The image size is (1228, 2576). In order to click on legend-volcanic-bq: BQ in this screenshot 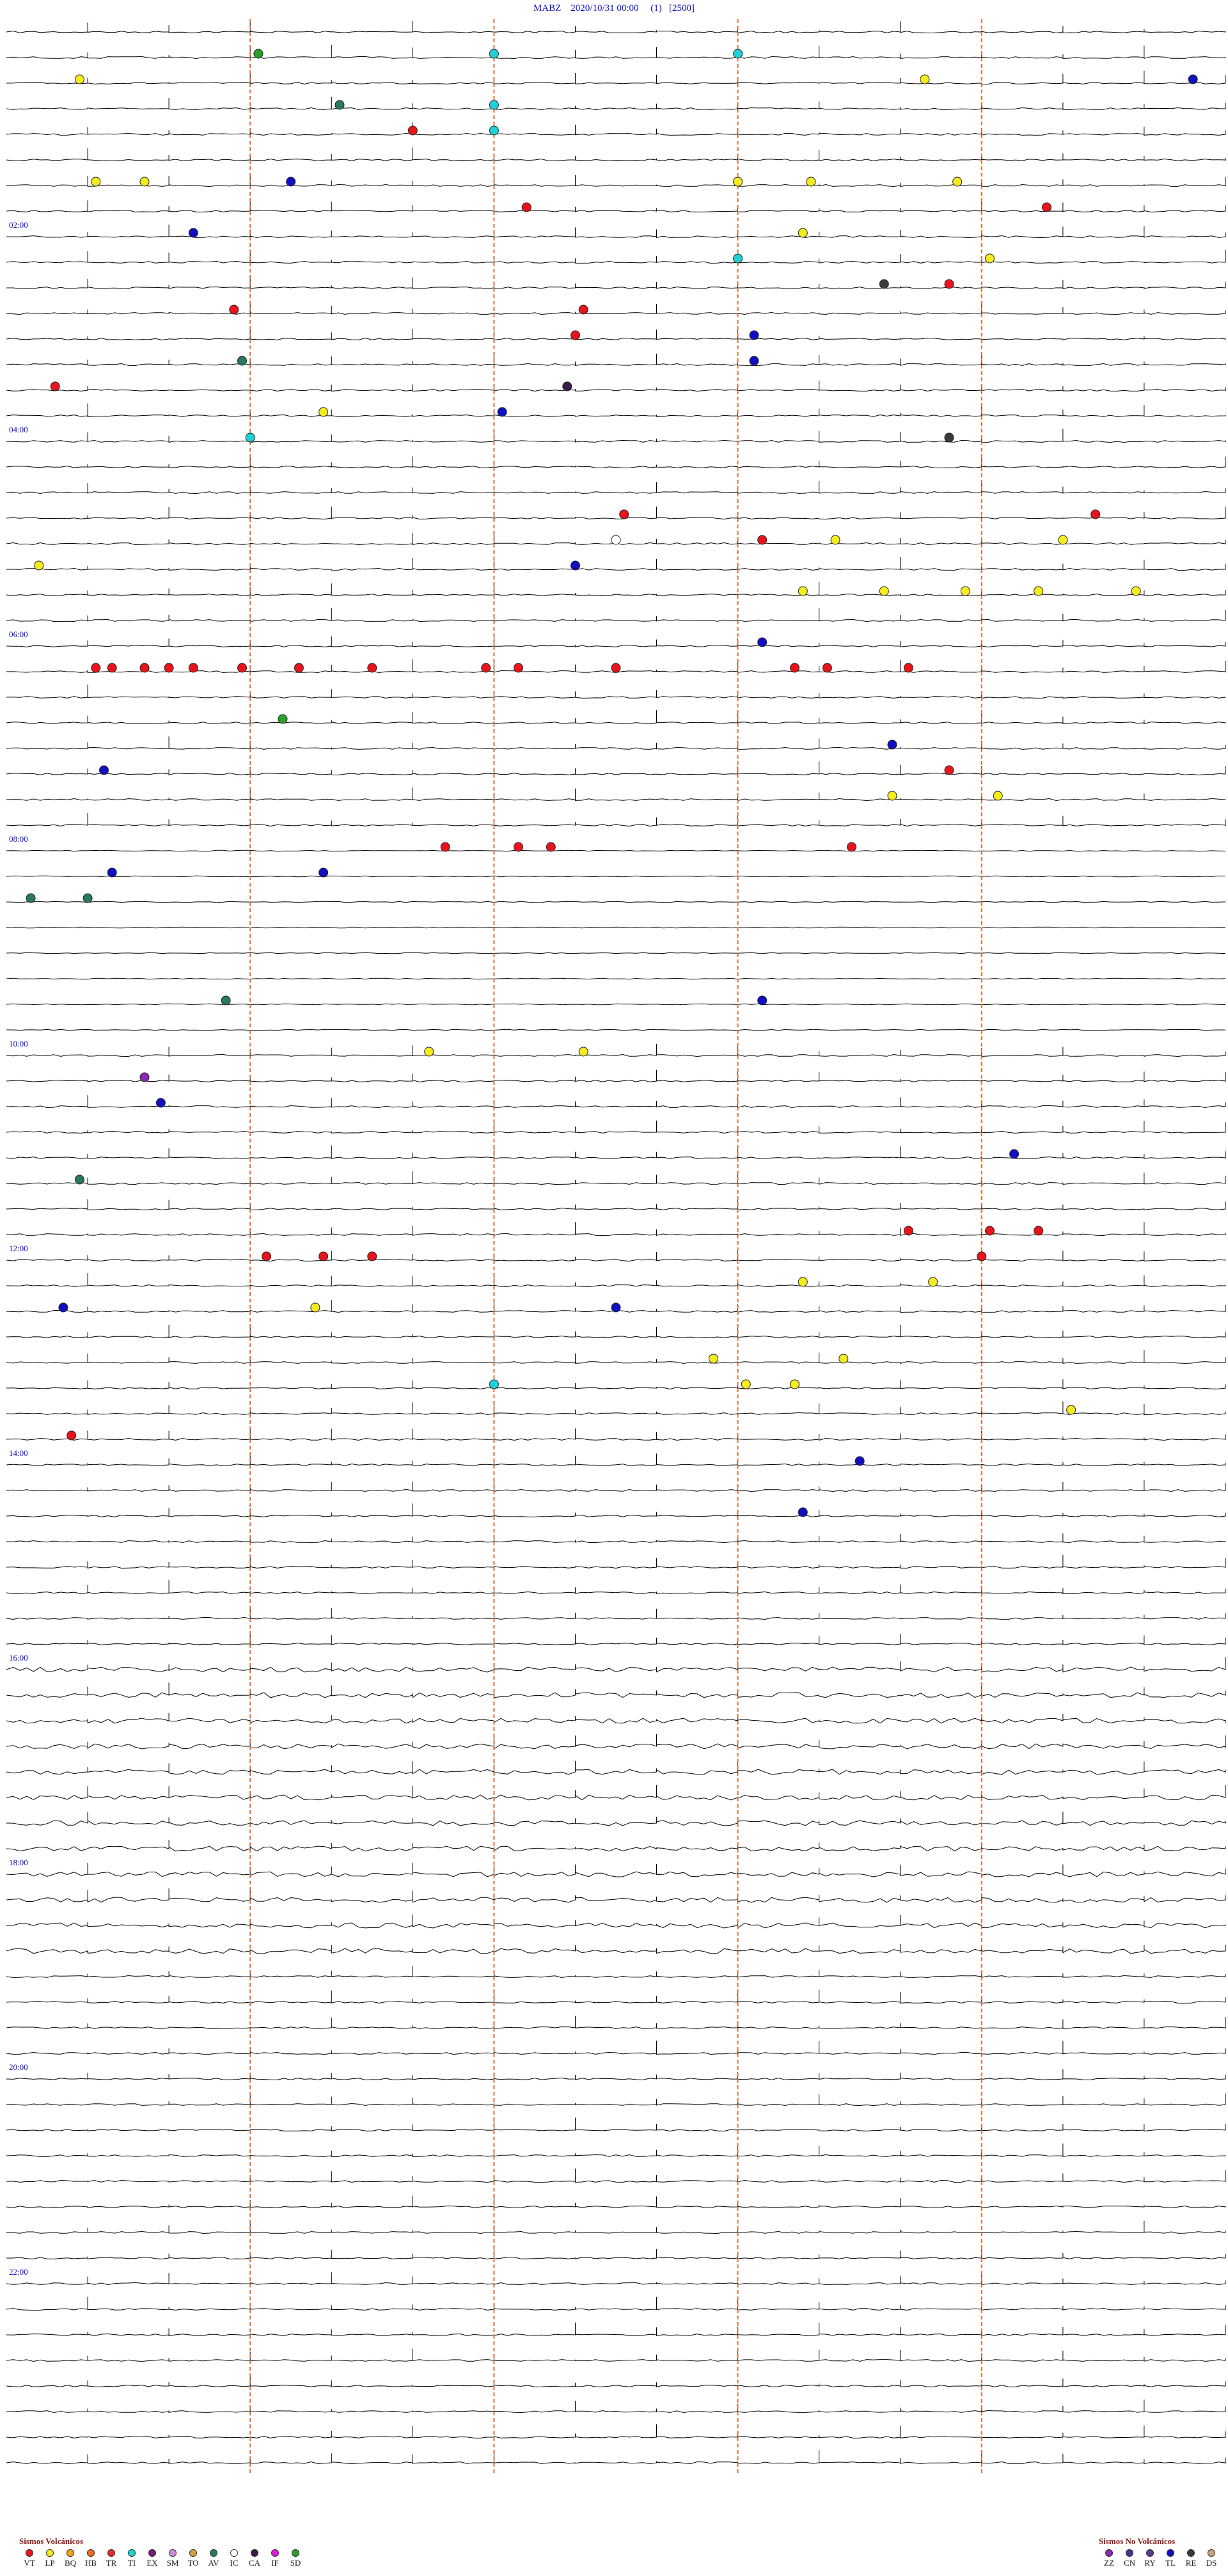, I will do `click(70, 2558)`.